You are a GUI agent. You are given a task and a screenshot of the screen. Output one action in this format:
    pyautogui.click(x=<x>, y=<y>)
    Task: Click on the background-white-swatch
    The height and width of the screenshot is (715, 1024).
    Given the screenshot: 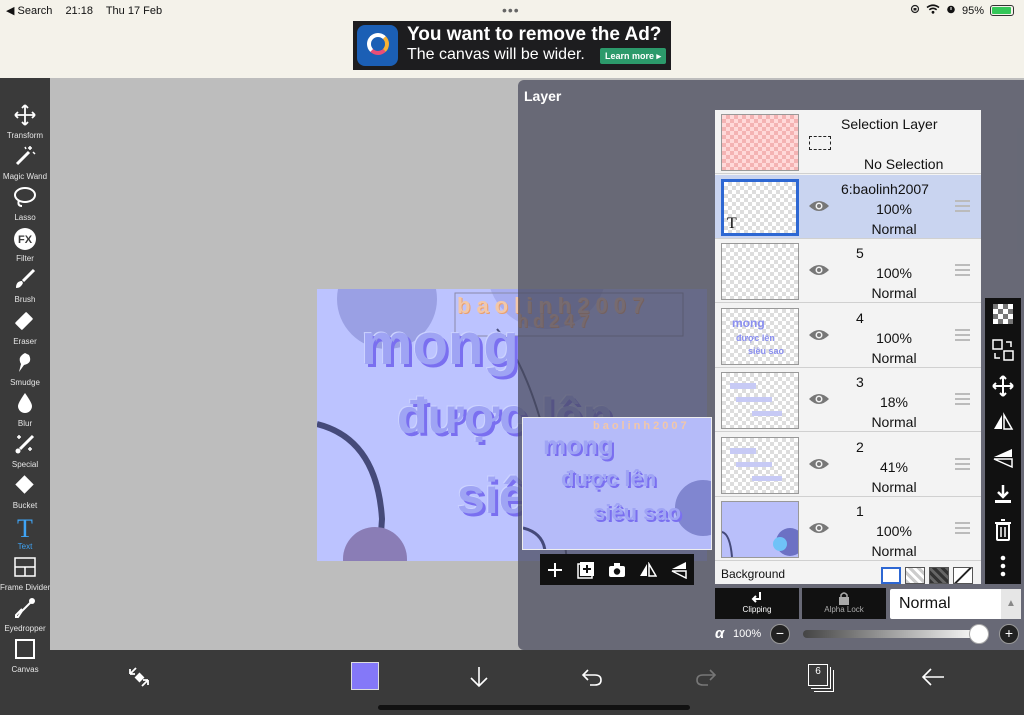 What is the action you would take?
    pyautogui.click(x=891, y=575)
    